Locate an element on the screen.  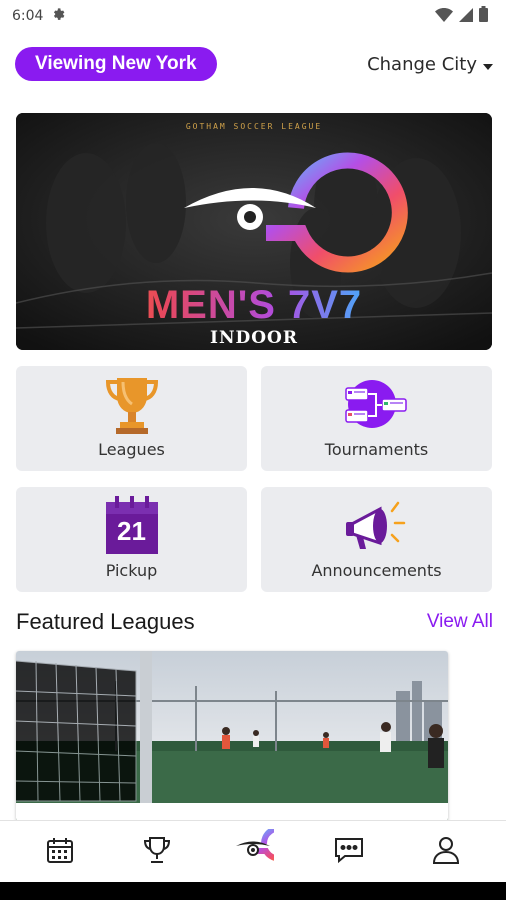
city-row: Viewing New York Change City is located at coordinates (254, 64).